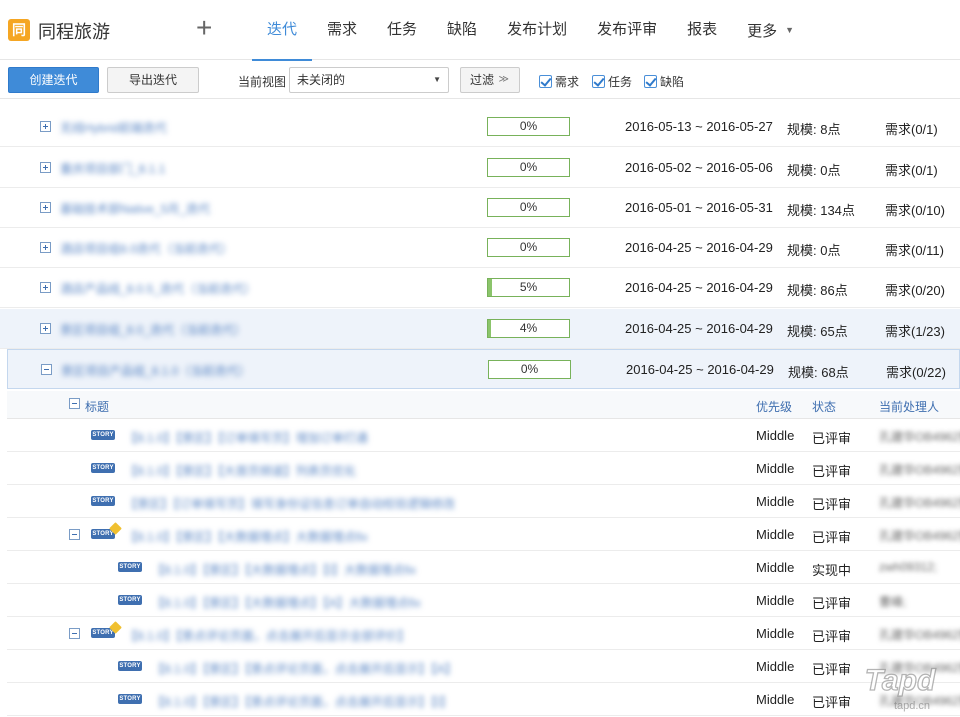 The image size is (960, 717). I want to click on story-title: 【8.1.0】【景区】【大数据埋点】【A】大数据埋点fix, so click(286, 602).